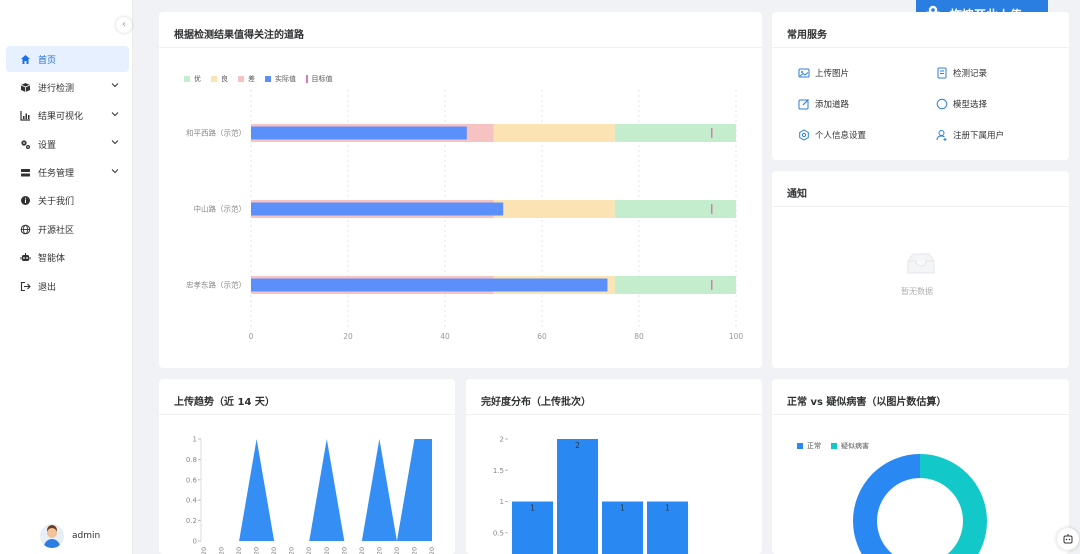 The image size is (1080, 554). I want to click on sidebar-item-label: 智能体, so click(52, 259).